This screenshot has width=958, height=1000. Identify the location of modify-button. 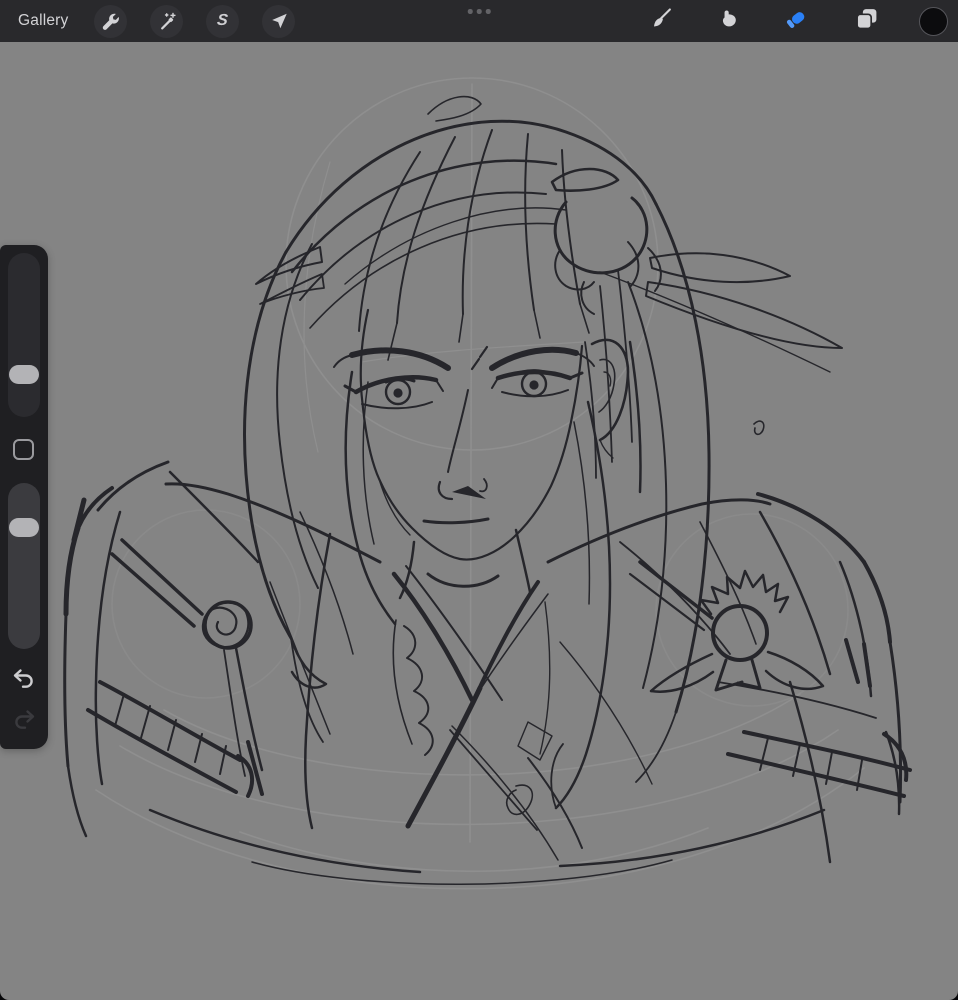
(23, 449).